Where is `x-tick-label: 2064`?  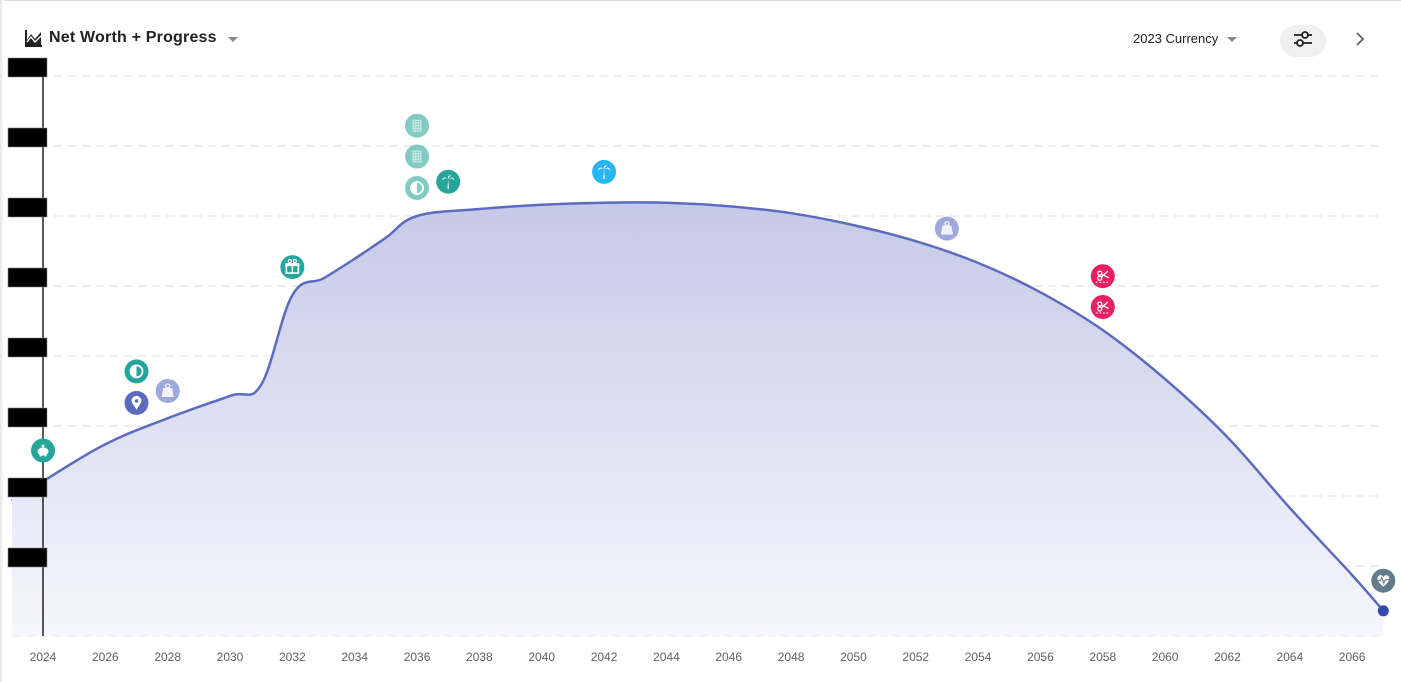
x-tick-label: 2064 is located at coordinates (1289, 657).